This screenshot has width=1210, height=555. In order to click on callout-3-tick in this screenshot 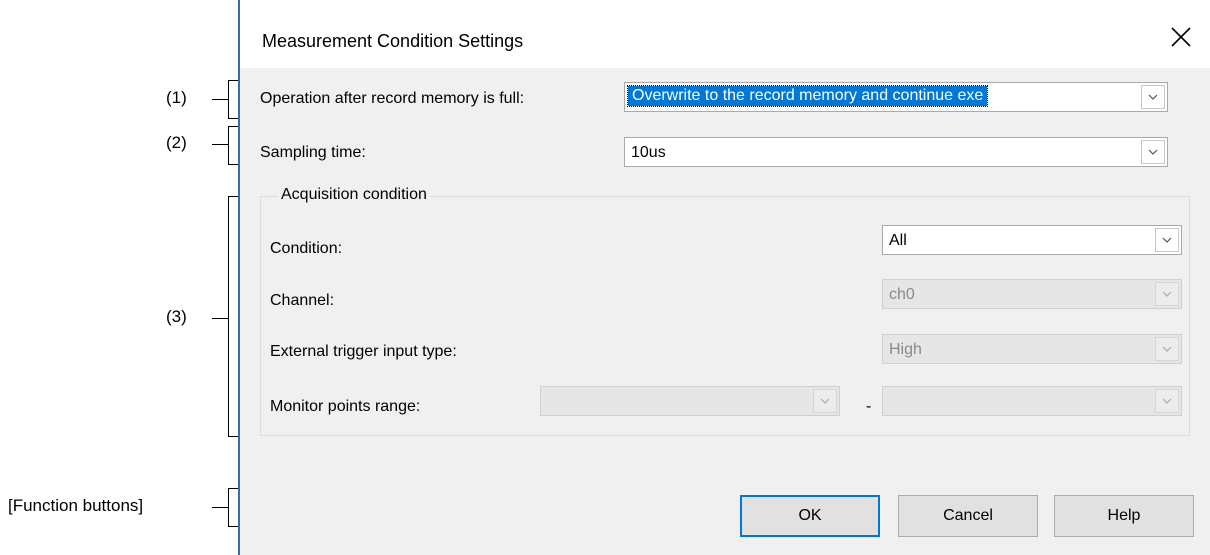, I will do `click(220, 318)`.